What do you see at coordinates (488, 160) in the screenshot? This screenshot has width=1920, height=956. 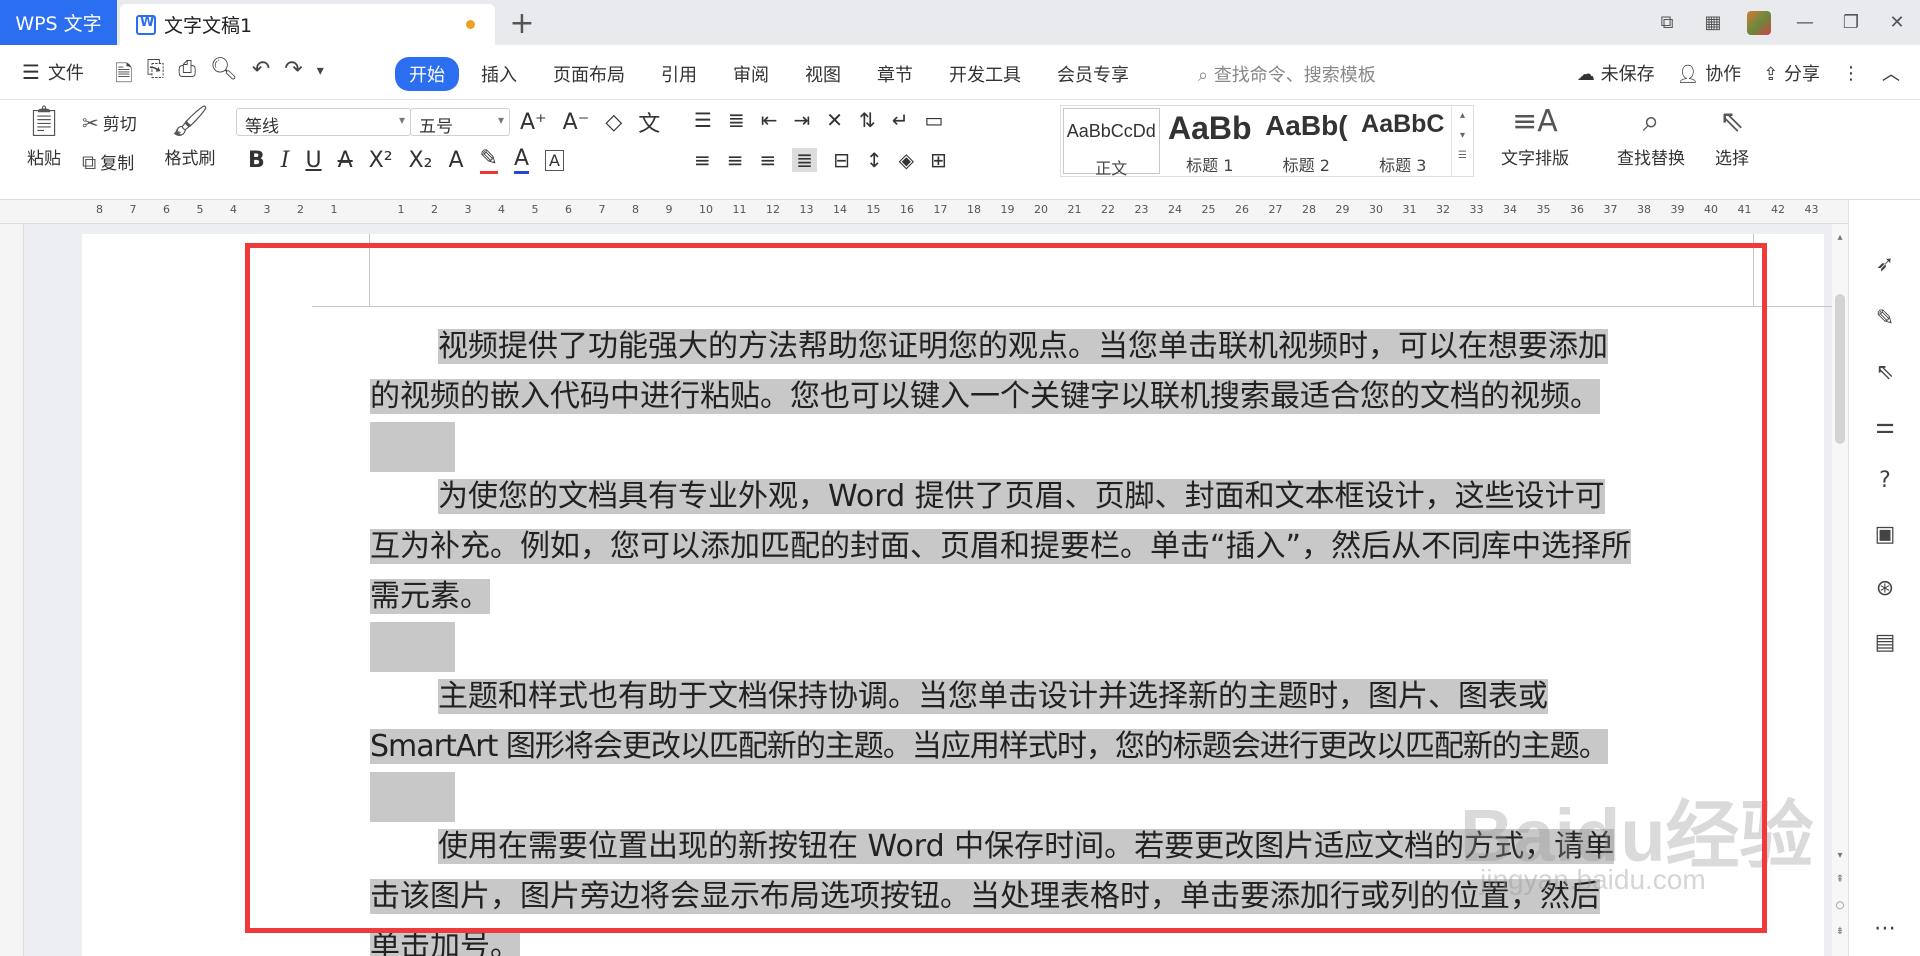 I see `highlight-icon: ✎` at bounding box center [488, 160].